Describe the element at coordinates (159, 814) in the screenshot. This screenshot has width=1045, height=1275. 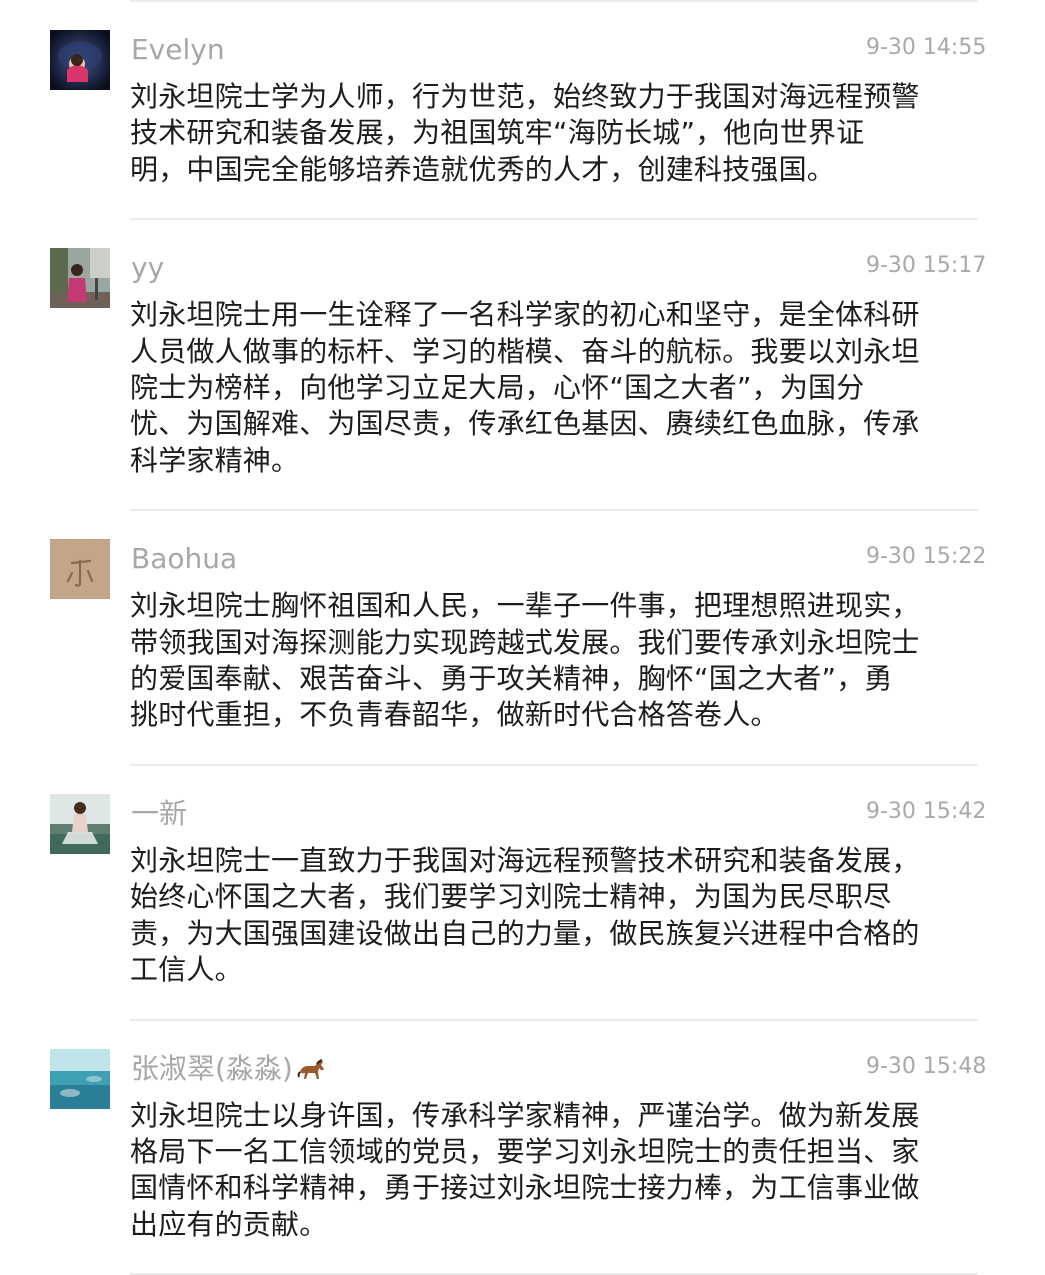
I see `commenter-name: 一新` at that location.